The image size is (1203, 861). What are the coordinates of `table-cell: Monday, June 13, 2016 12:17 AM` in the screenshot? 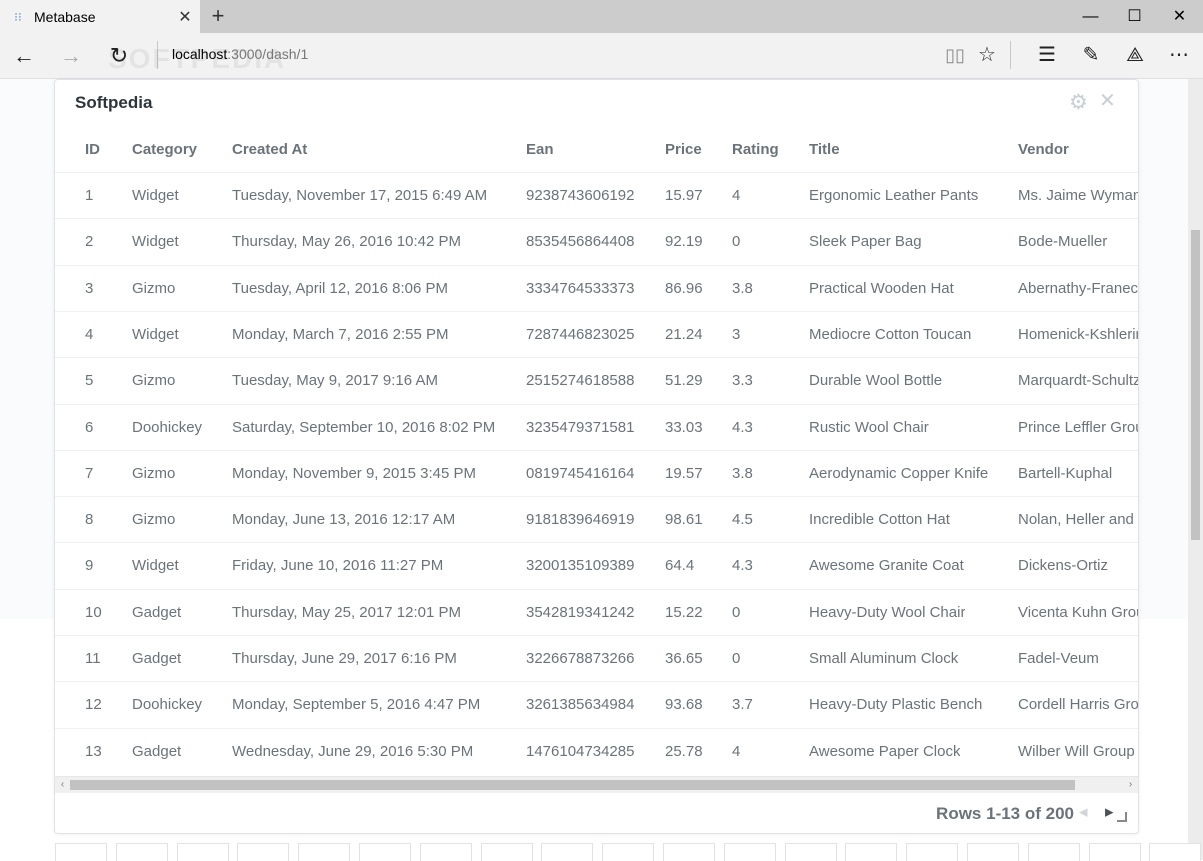 It's located at (344, 520).